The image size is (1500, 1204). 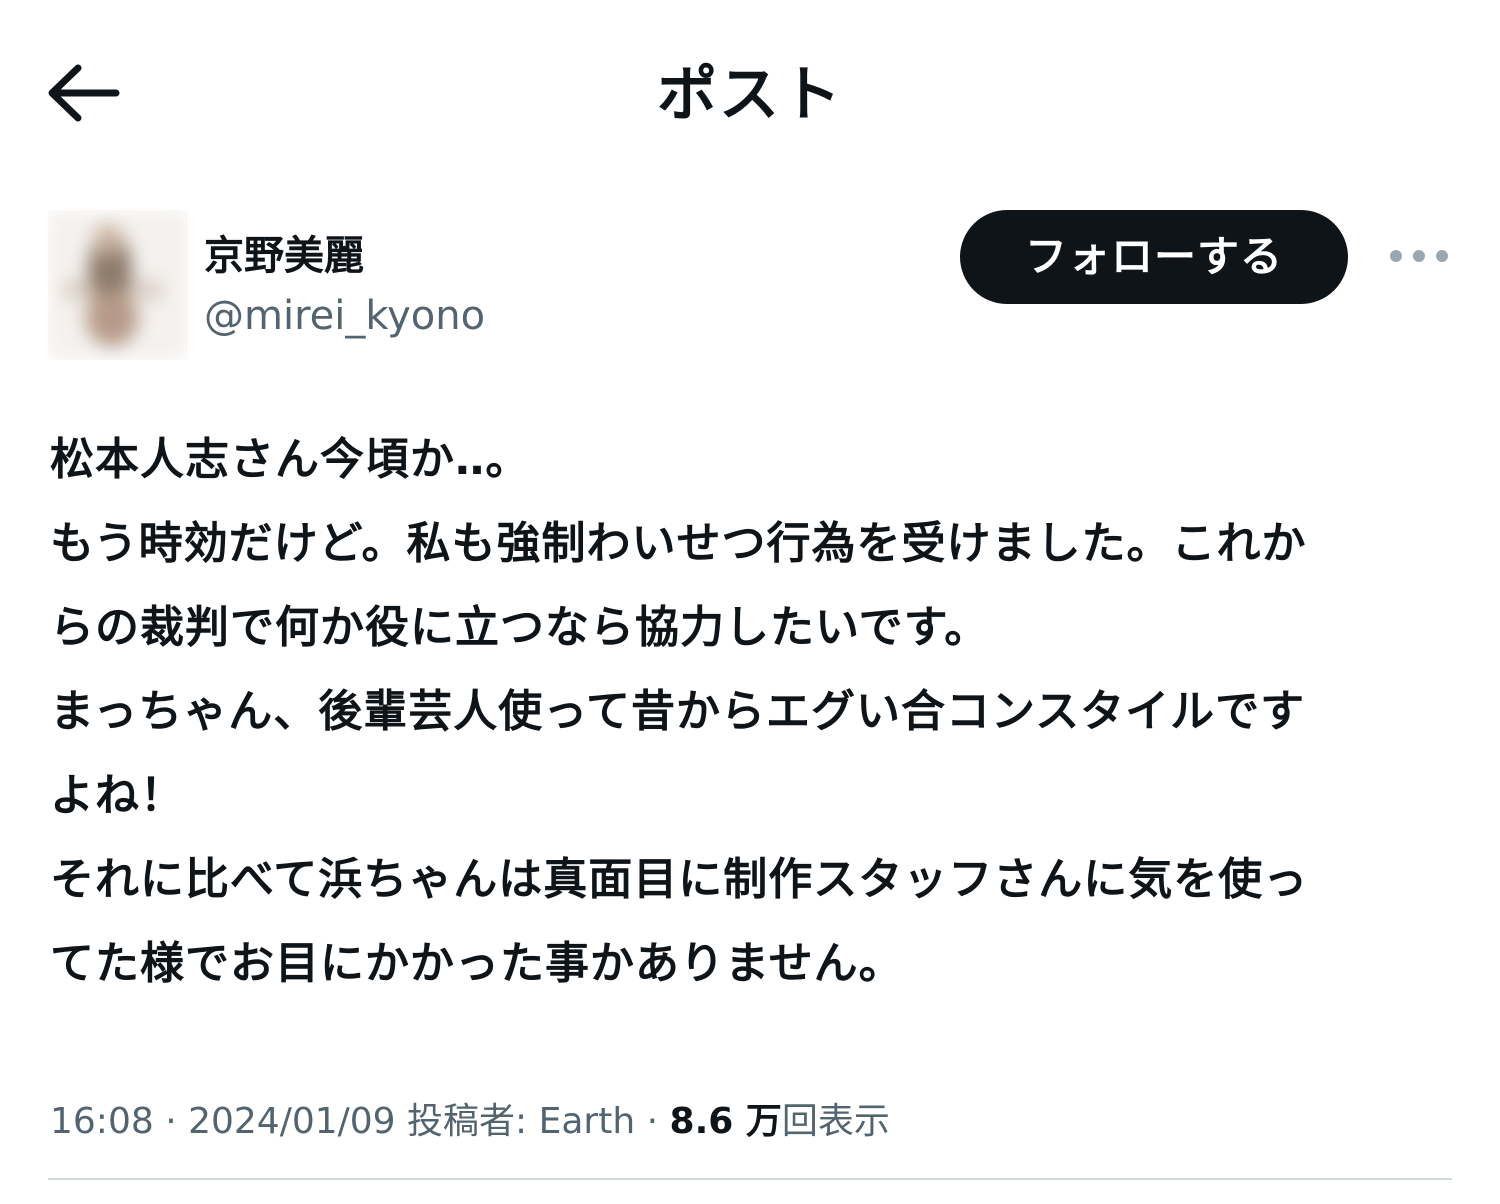 What do you see at coordinates (726, 1121) in the screenshot?
I see `views-count: 8.6 万` at bounding box center [726, 1121].